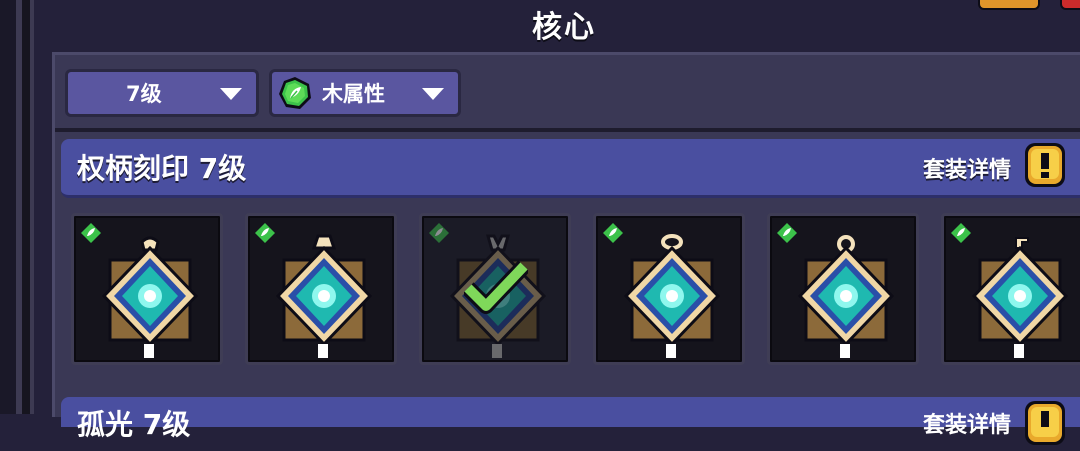 This screenshot has width=1080, height=451. What do you see at coordinates (1009, 5) in the screenshot?
I see `orange-corner-button` at bounding box center [1009, 5].